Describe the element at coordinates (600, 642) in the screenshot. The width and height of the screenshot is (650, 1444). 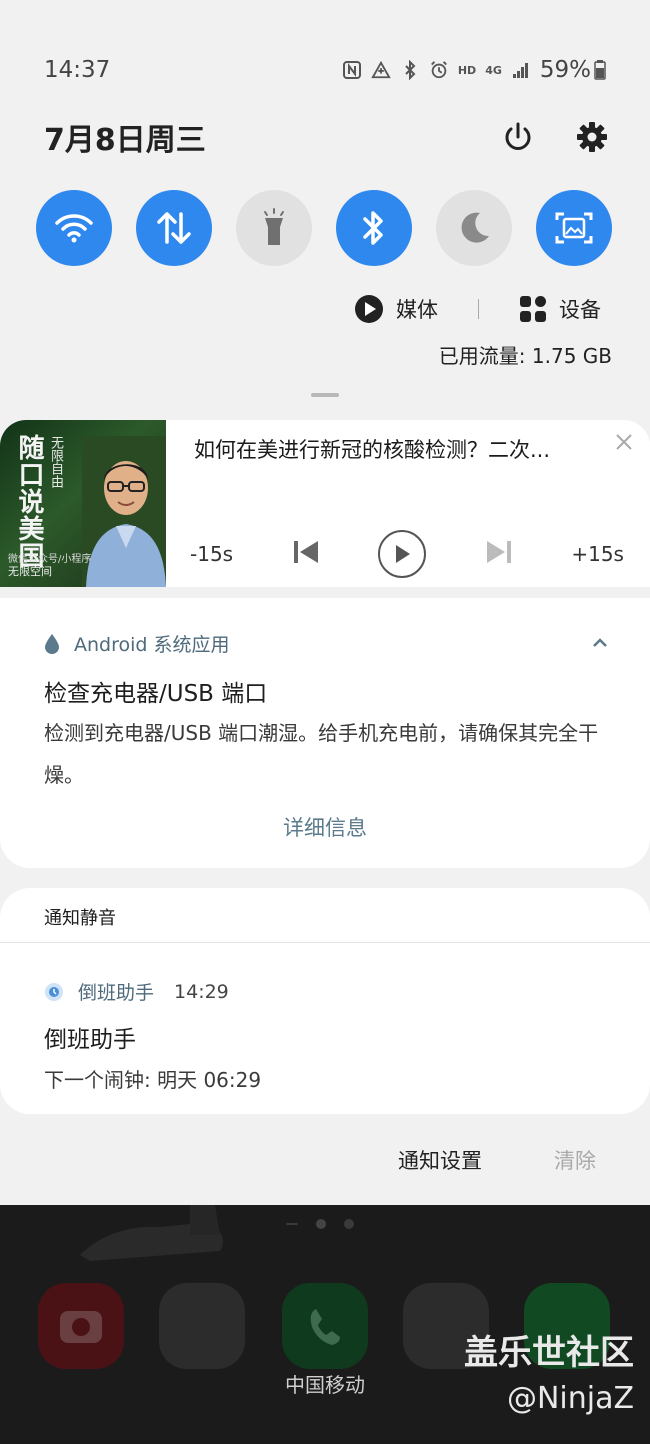
I see `chevron-up-icon` at that location.